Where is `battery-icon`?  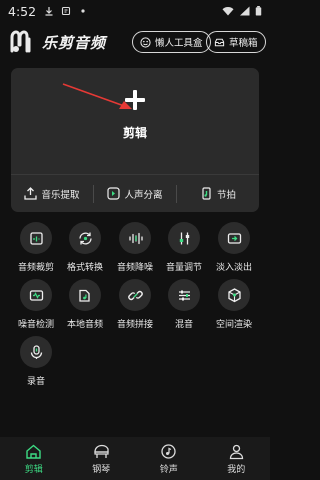
battery-icon is located at coordinates (258, 11).